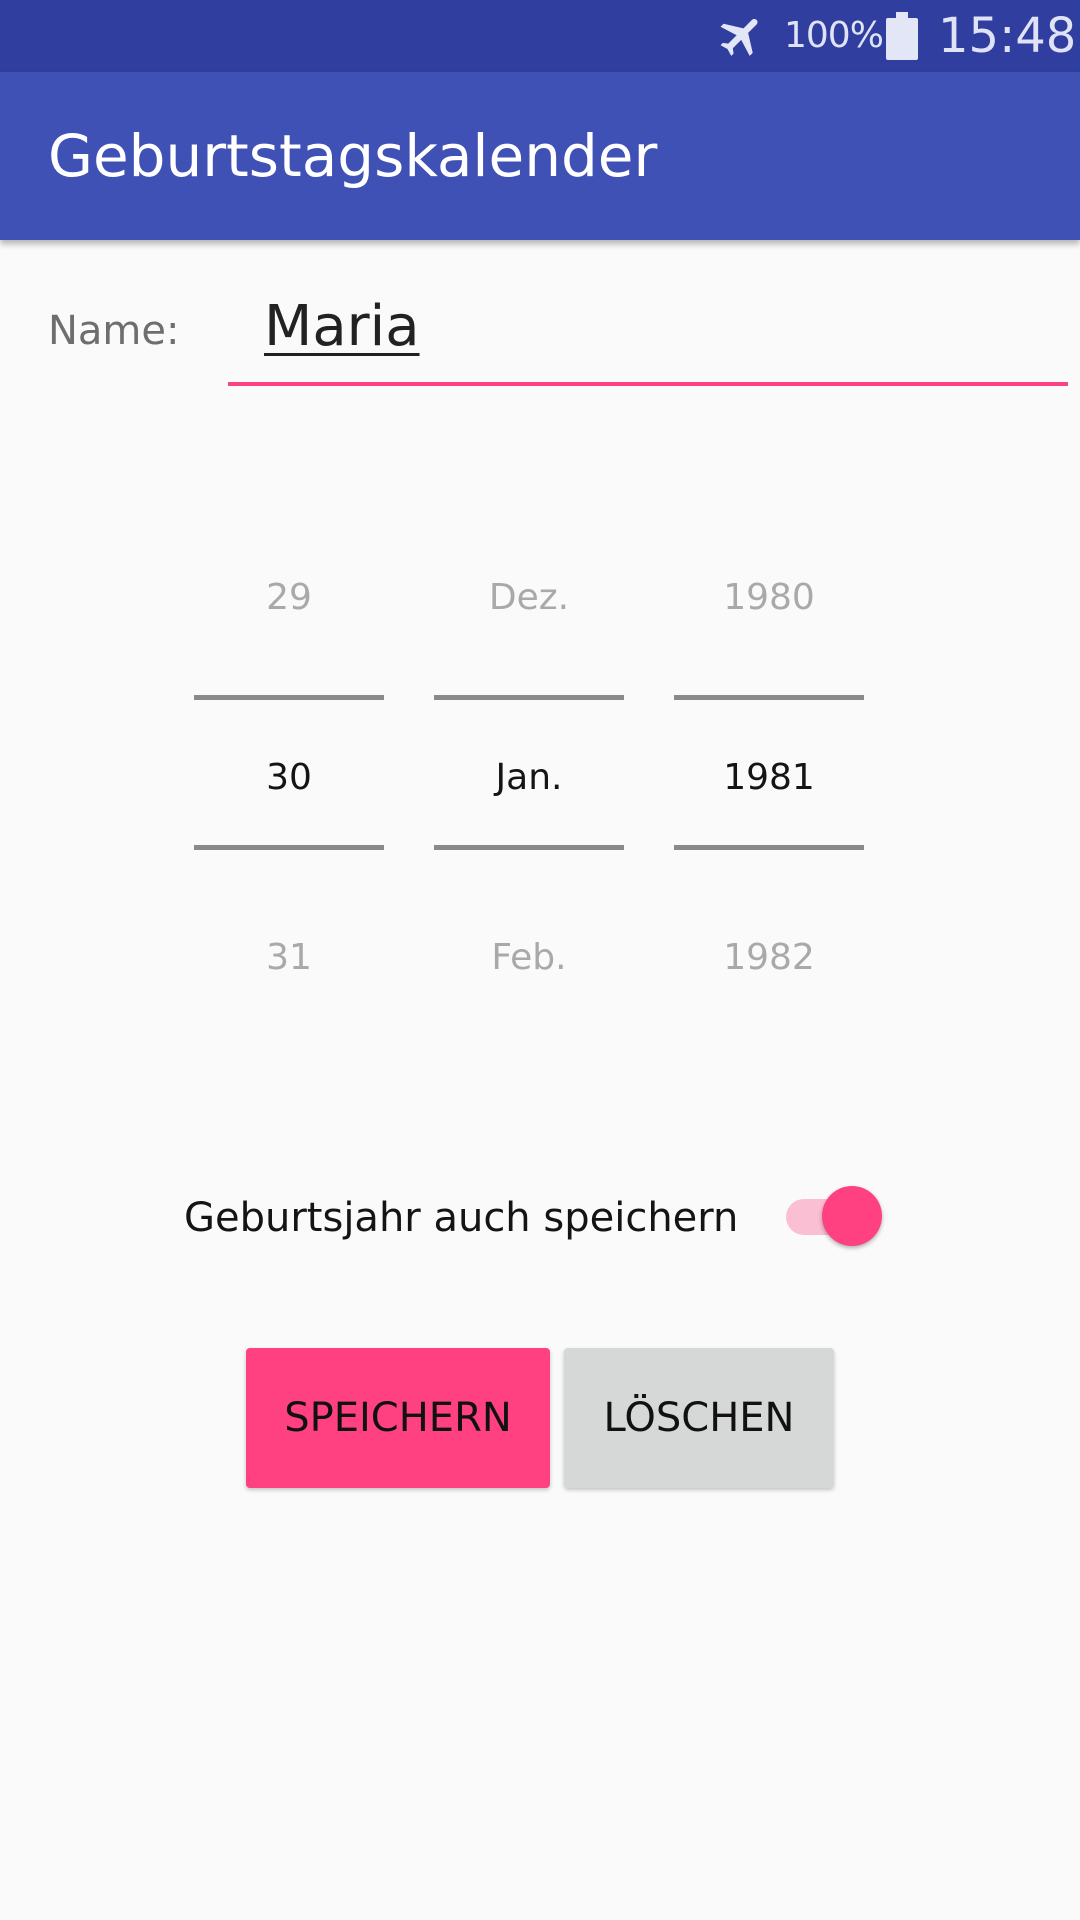 The width and height of the screenshot is (1080, 1920). What do you see at coordinates (648, 336) in the screenshot?
I see `name-input: Maria` at bounding box center [648, 336].